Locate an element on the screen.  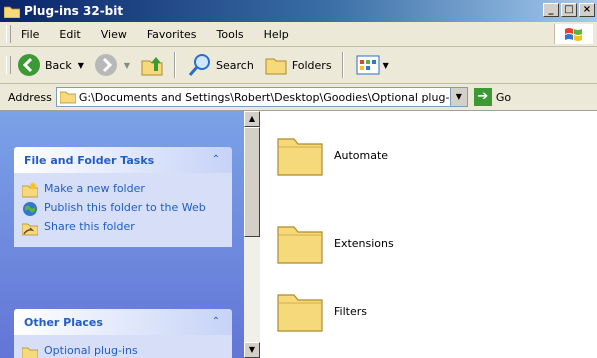
title-bar: Plug-ins 32-bit _ □ × is located at coordinates (298, 11).